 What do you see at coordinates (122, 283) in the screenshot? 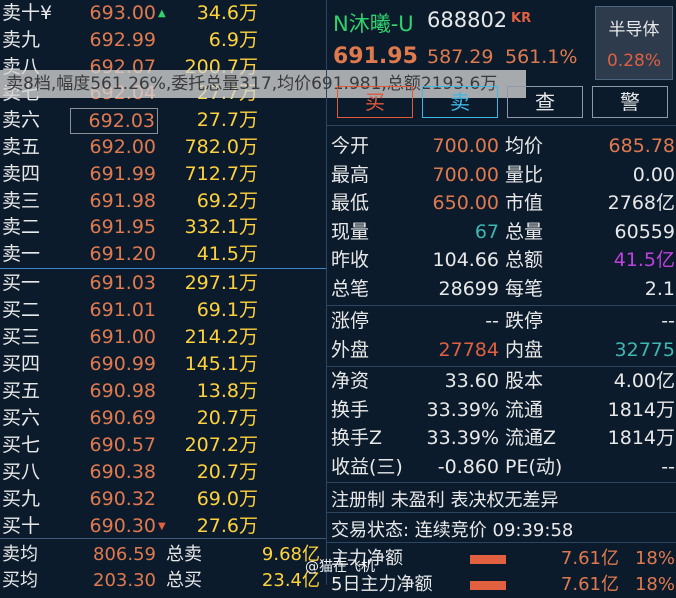
I see `level-price: 691.03` at bounding box center [122, 283].